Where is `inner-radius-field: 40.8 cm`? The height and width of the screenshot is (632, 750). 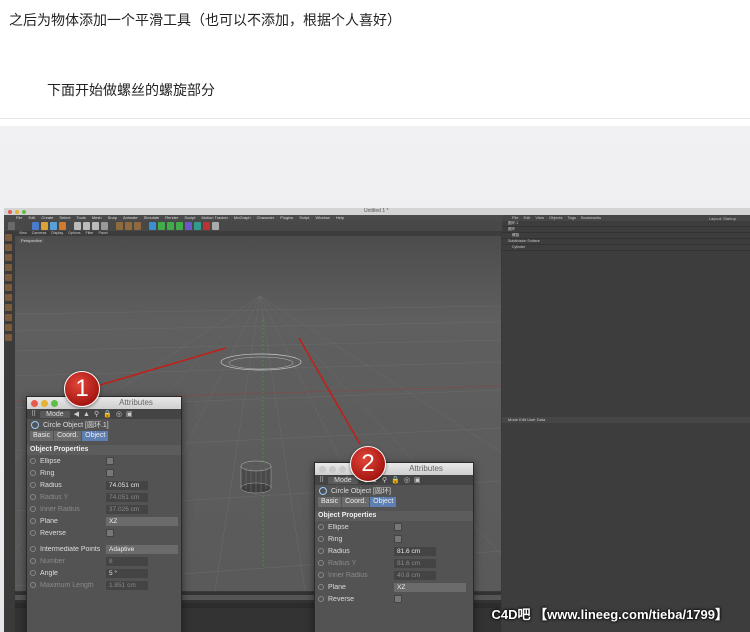 inner-radius-field: 40.8 cm is located at coordinates (415, 575).